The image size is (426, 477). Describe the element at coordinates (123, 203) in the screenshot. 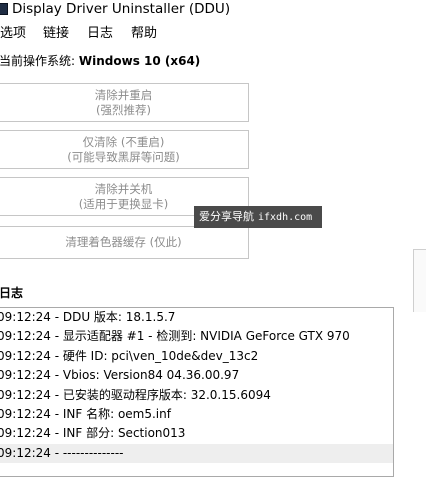

I see `clean-and-shutdown-note: (适用于更换显卡)` at that location.